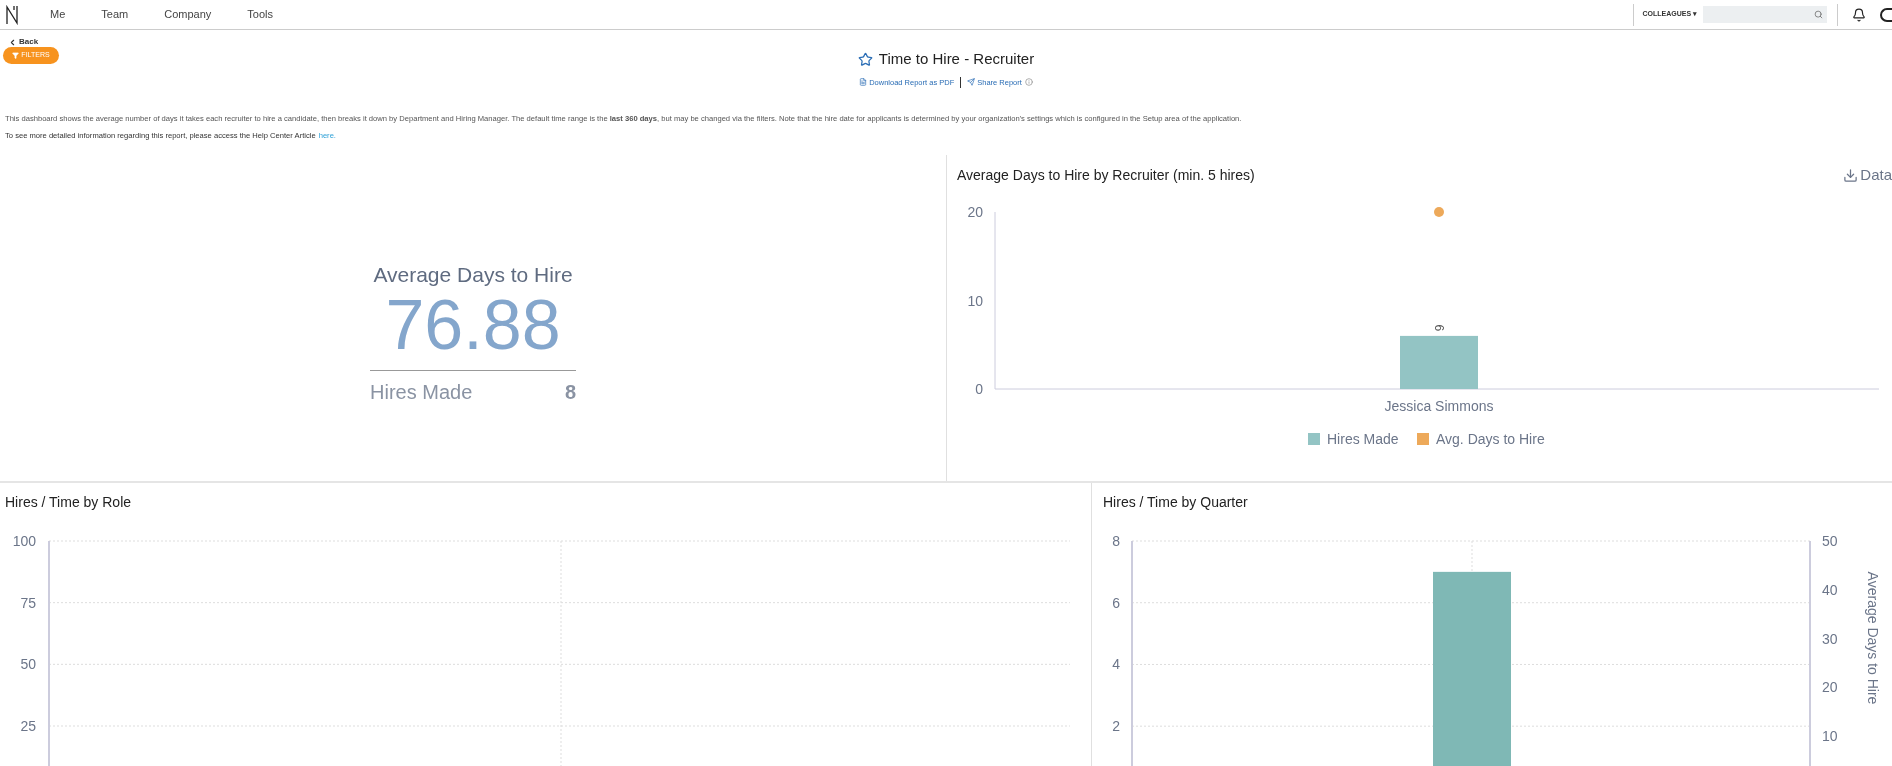 This screenshot has width=1892, height=766. Describe the element at coordinates (1851, 175) in the screenshot. I see `download-icon` at that location.